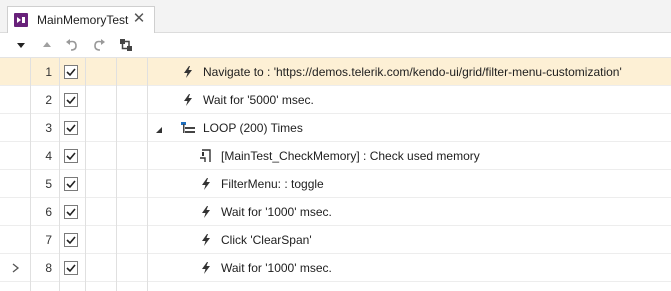  I want to click on step-row: 5 FilterMenu: : toggle, so click(335, 184).